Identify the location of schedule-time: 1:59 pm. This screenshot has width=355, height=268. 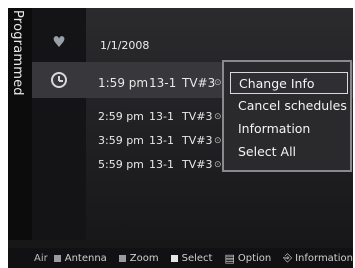
(123, 83).